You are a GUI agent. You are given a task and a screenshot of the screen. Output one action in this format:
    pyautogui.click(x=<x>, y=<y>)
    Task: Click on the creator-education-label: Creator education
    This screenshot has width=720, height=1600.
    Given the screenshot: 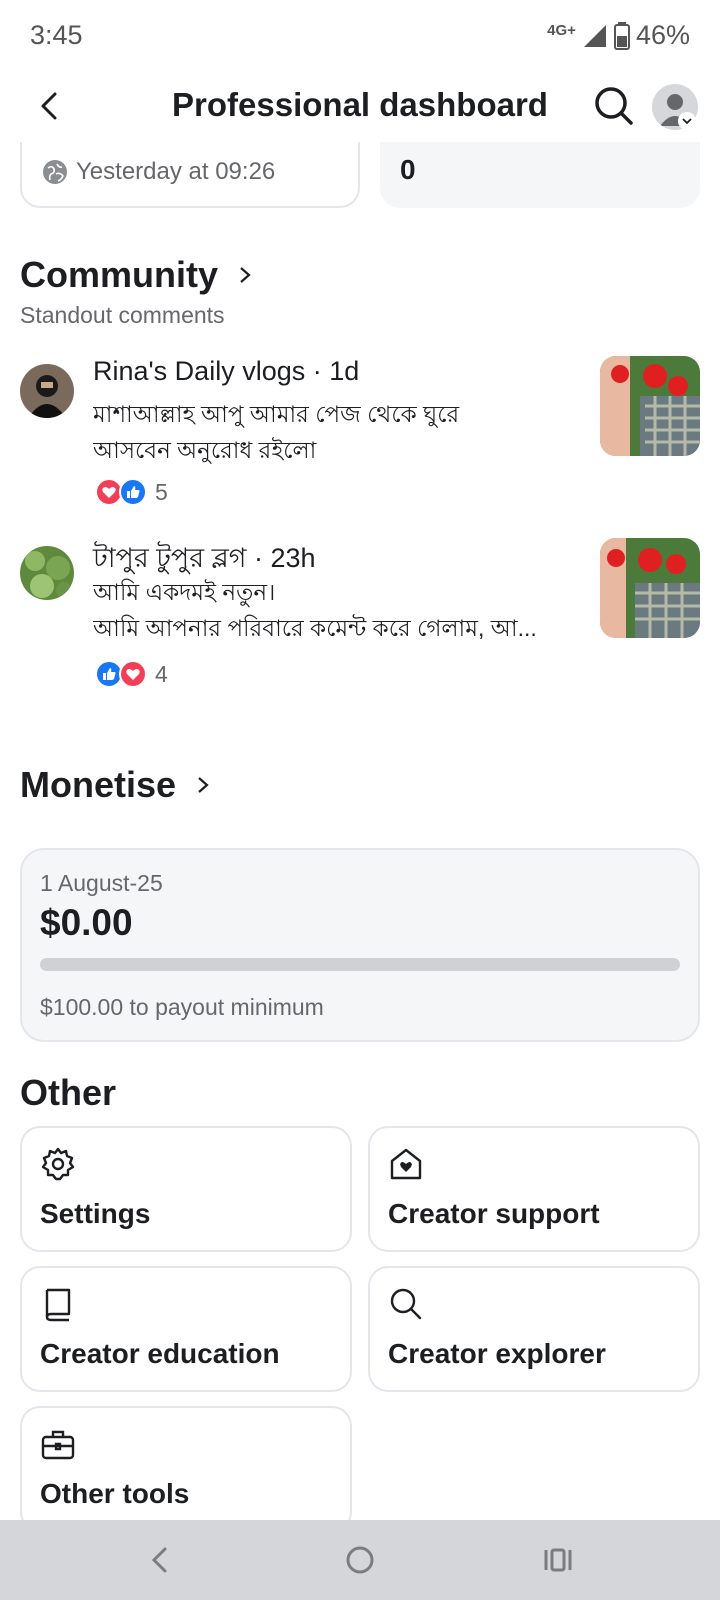 What is the action you would take?
    pyautogui.click(x=160, y=1353)
    